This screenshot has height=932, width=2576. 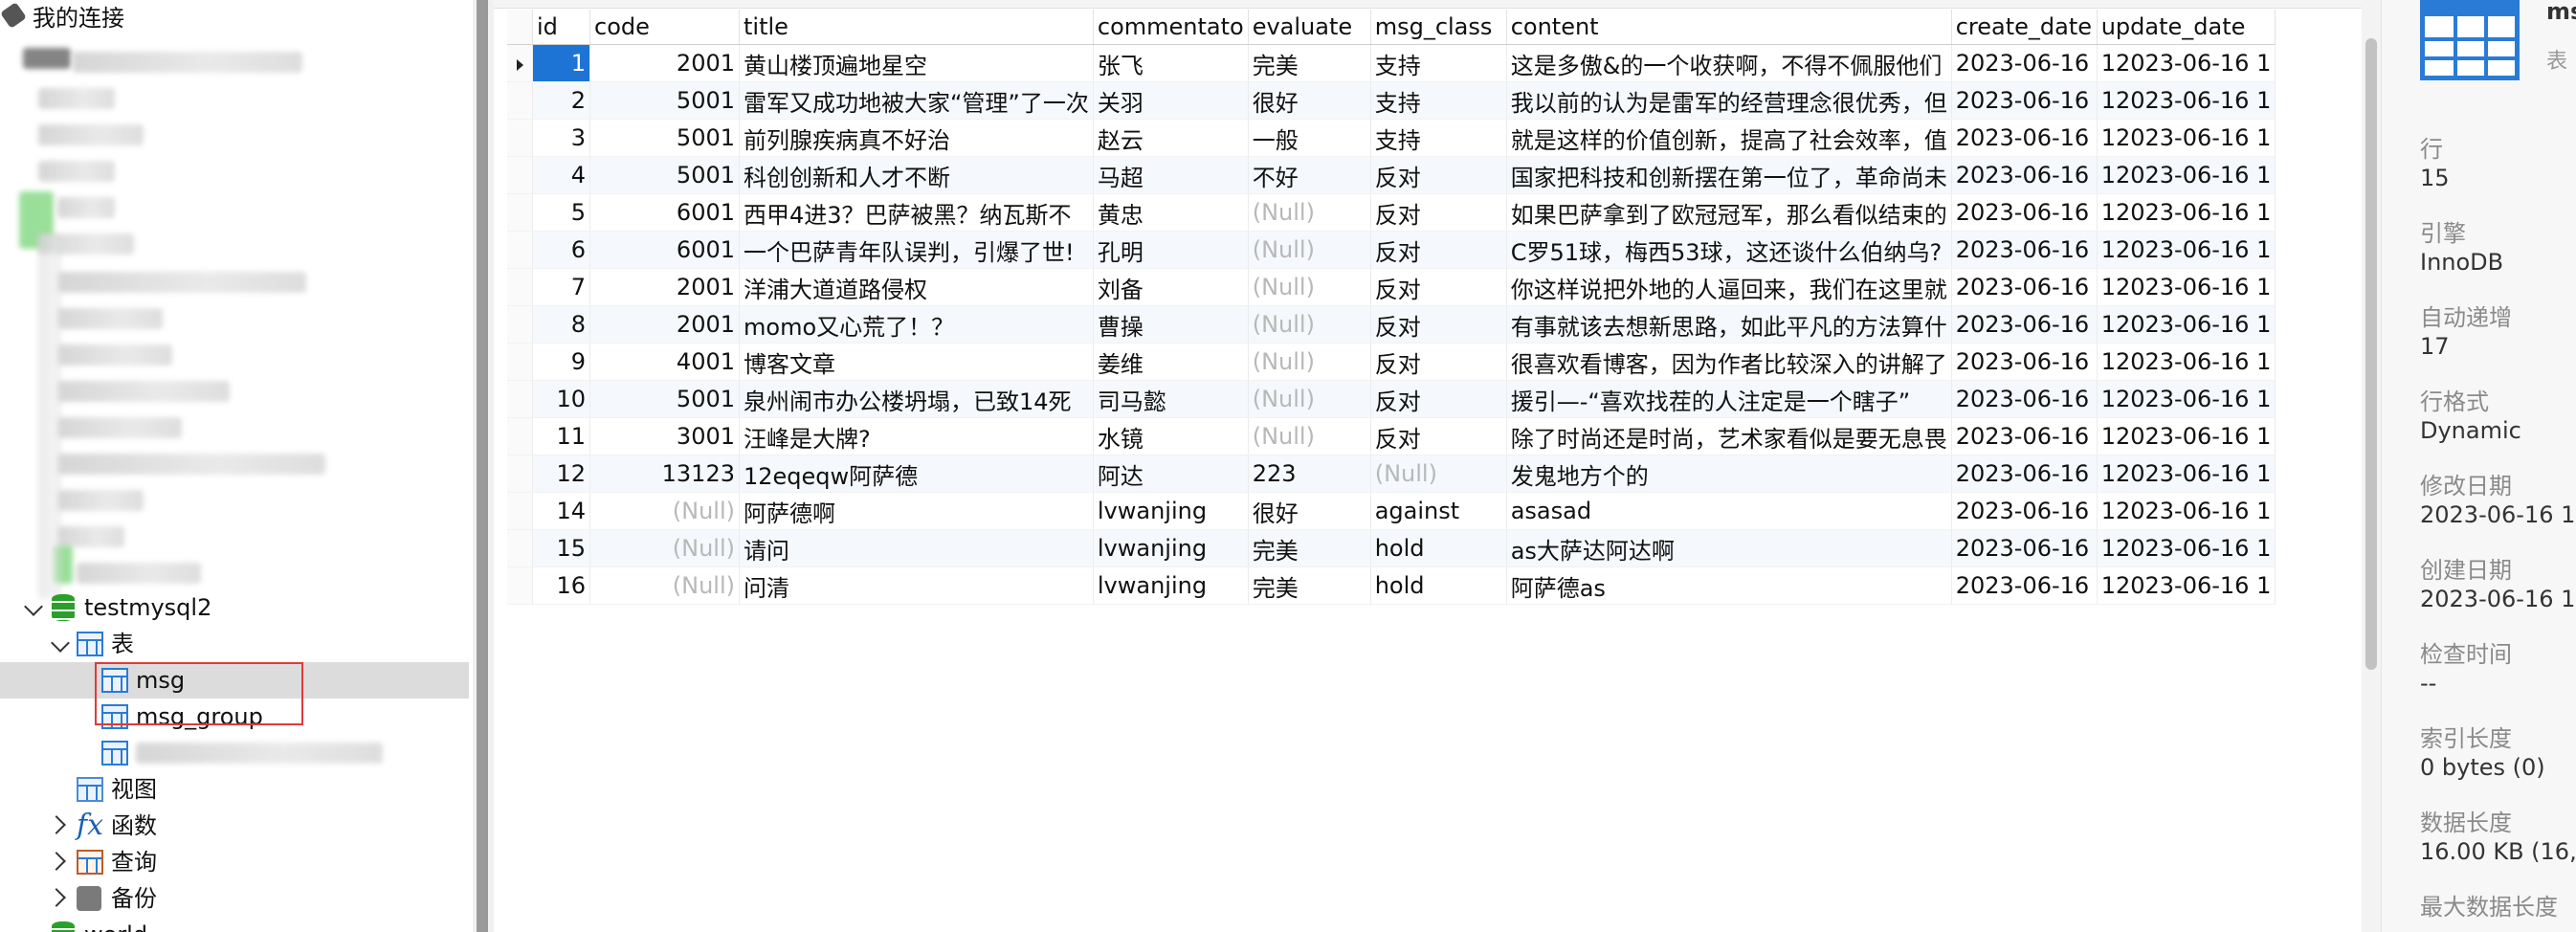 I want to click on tree-tables-folder: 表, so click(x=234, y=644).